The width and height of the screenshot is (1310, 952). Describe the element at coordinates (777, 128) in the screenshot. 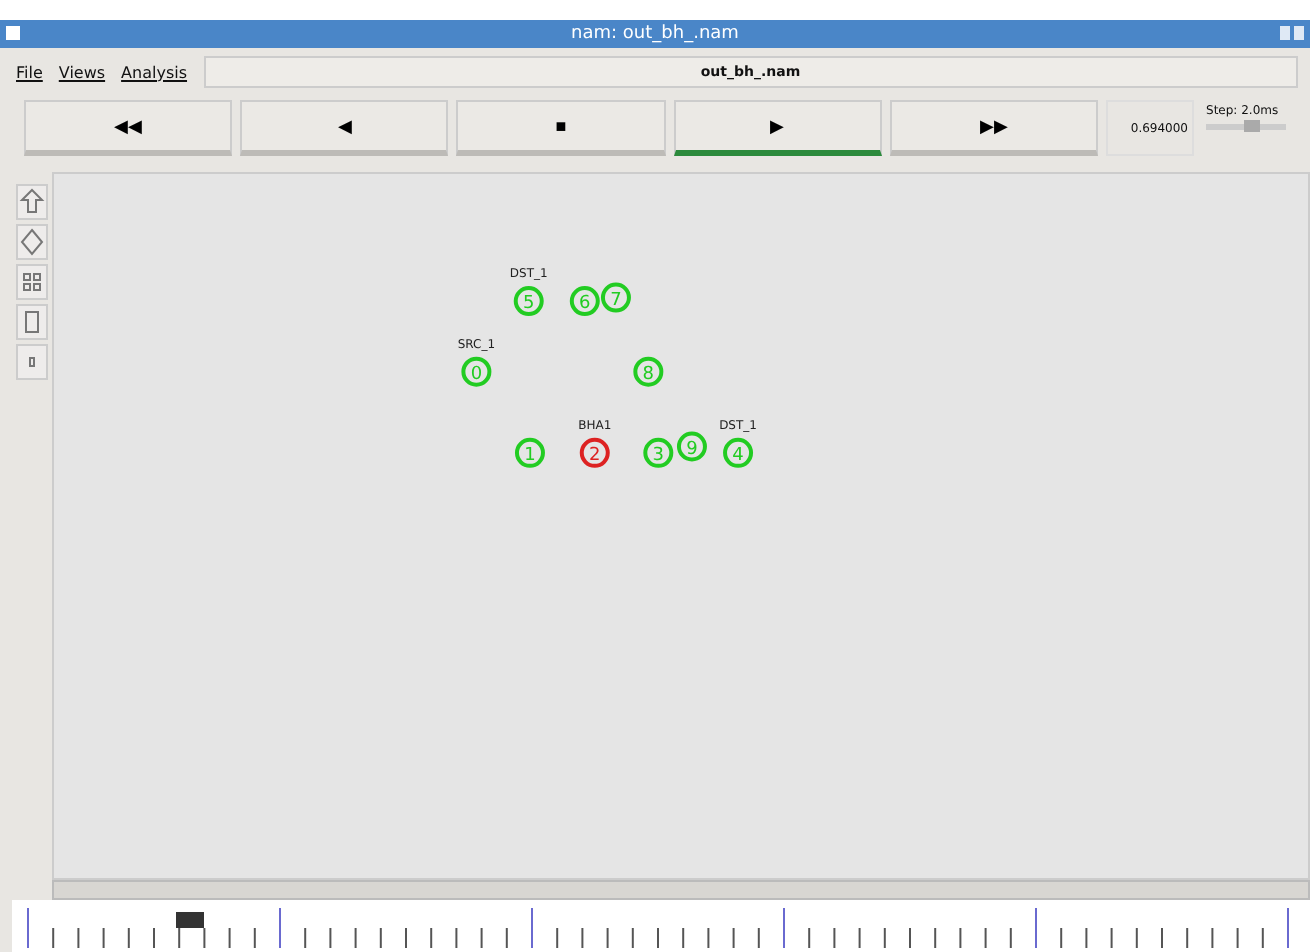

I see `playback-button: ▶` at that location.